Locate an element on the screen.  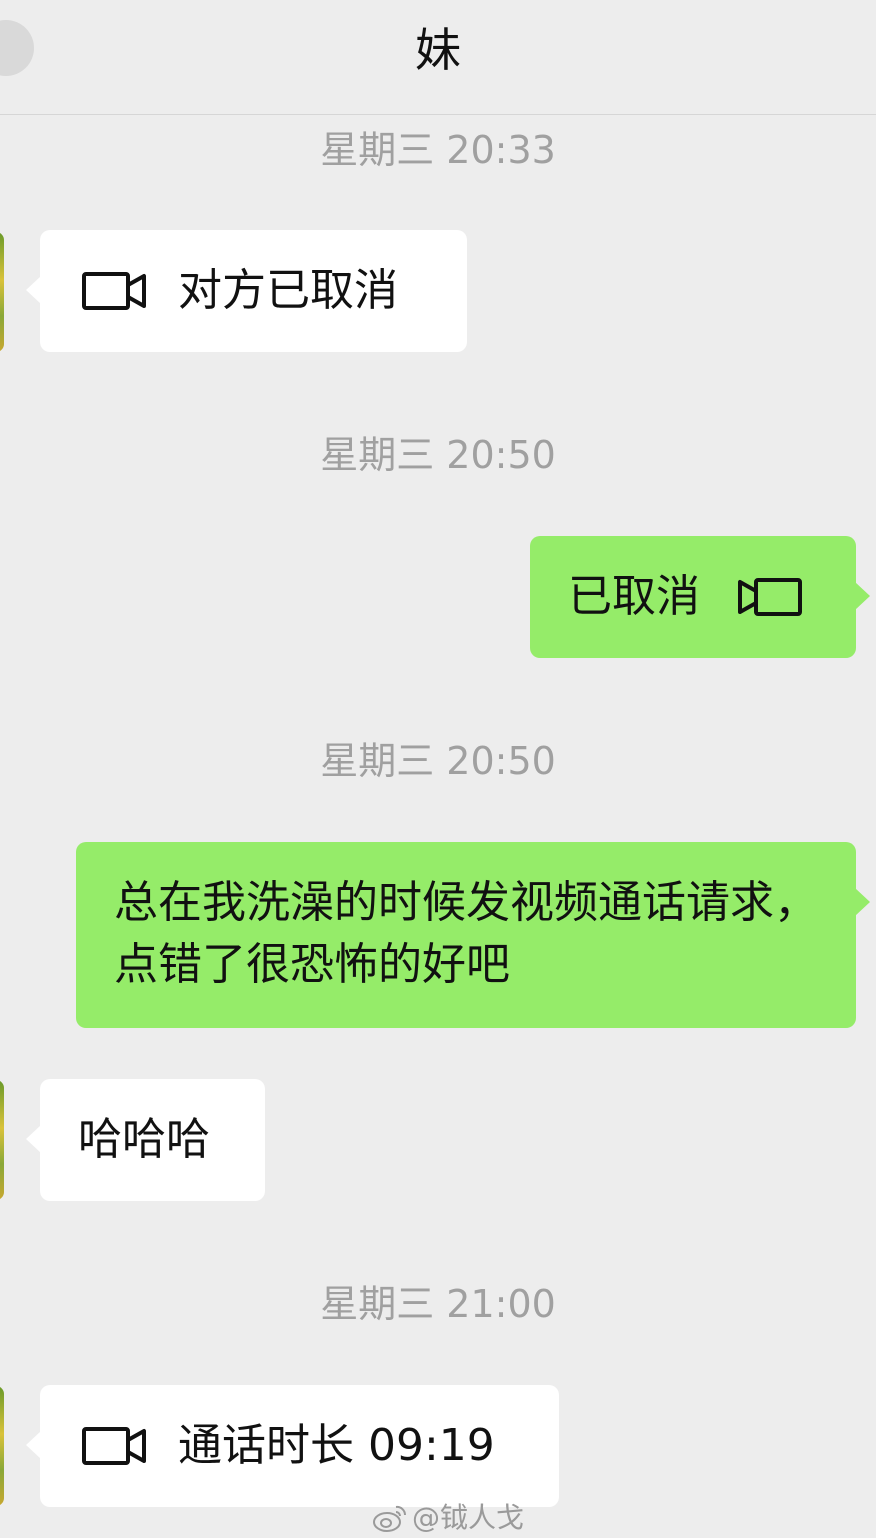
video-call-message: 对方已取消 is located at coordinates (246, 291).